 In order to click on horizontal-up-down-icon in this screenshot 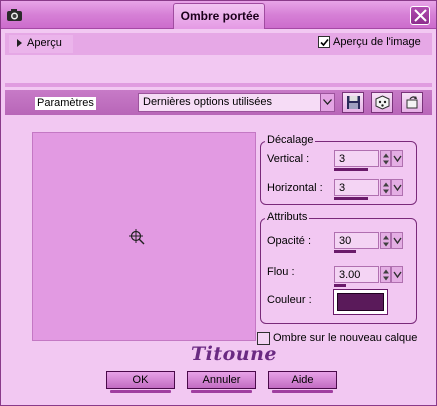, I will do `click(385, 187)`.